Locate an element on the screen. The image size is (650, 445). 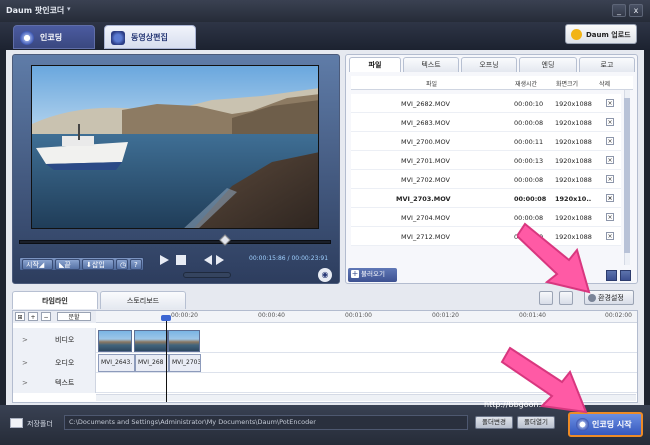
add-file-button: + 불러오기 is located at coordinates (372, 275).